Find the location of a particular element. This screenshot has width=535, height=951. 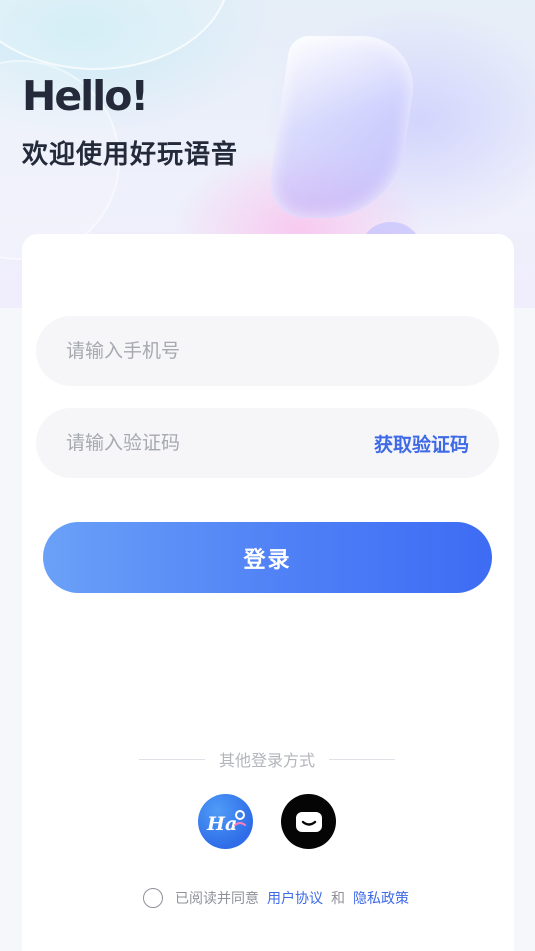

code-field: 获取验证码 is located at coordinates (267, 443).